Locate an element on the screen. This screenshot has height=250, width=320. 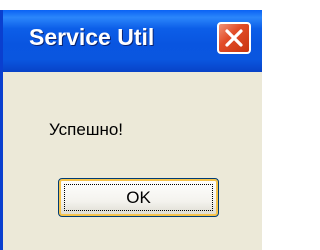
ok-button-label: OK is located at coordinates (138, 197).